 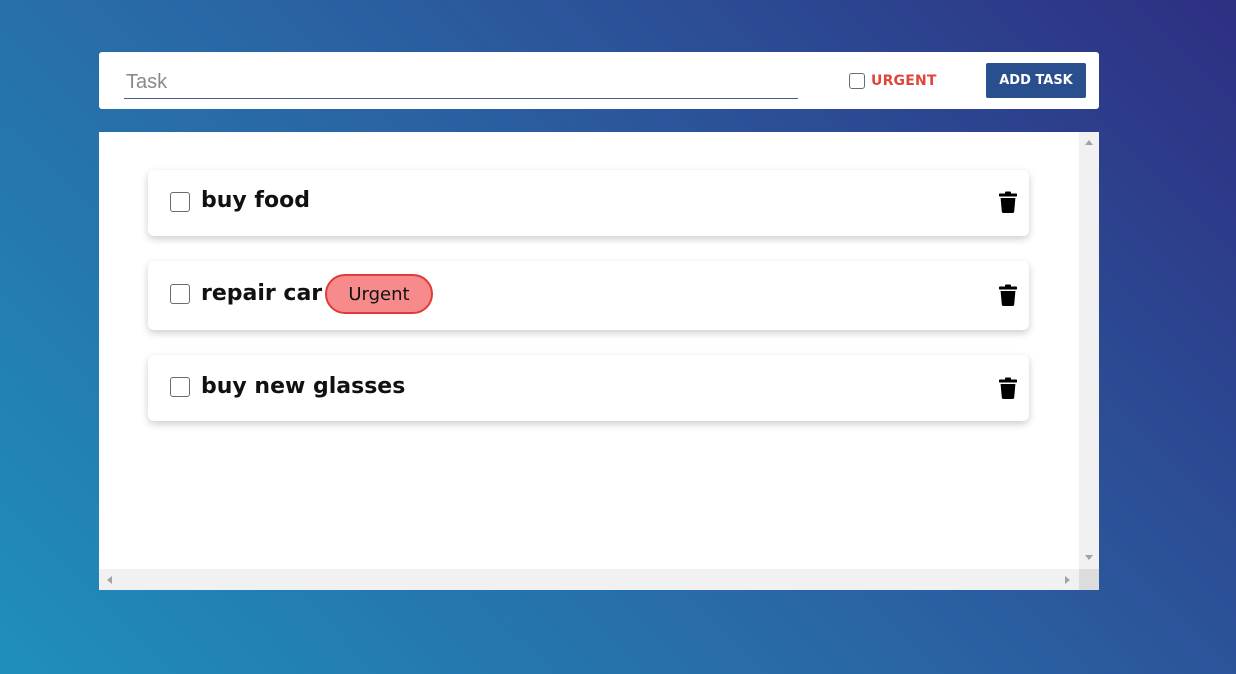 I want to click on scroll-up-arrow-icon, so click(x=1089, y=142).